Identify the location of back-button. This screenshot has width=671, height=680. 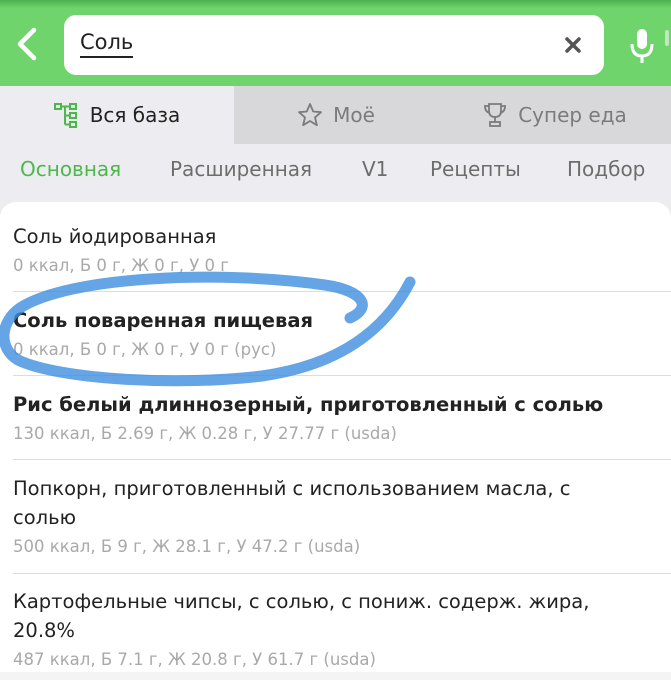
(27, 44).